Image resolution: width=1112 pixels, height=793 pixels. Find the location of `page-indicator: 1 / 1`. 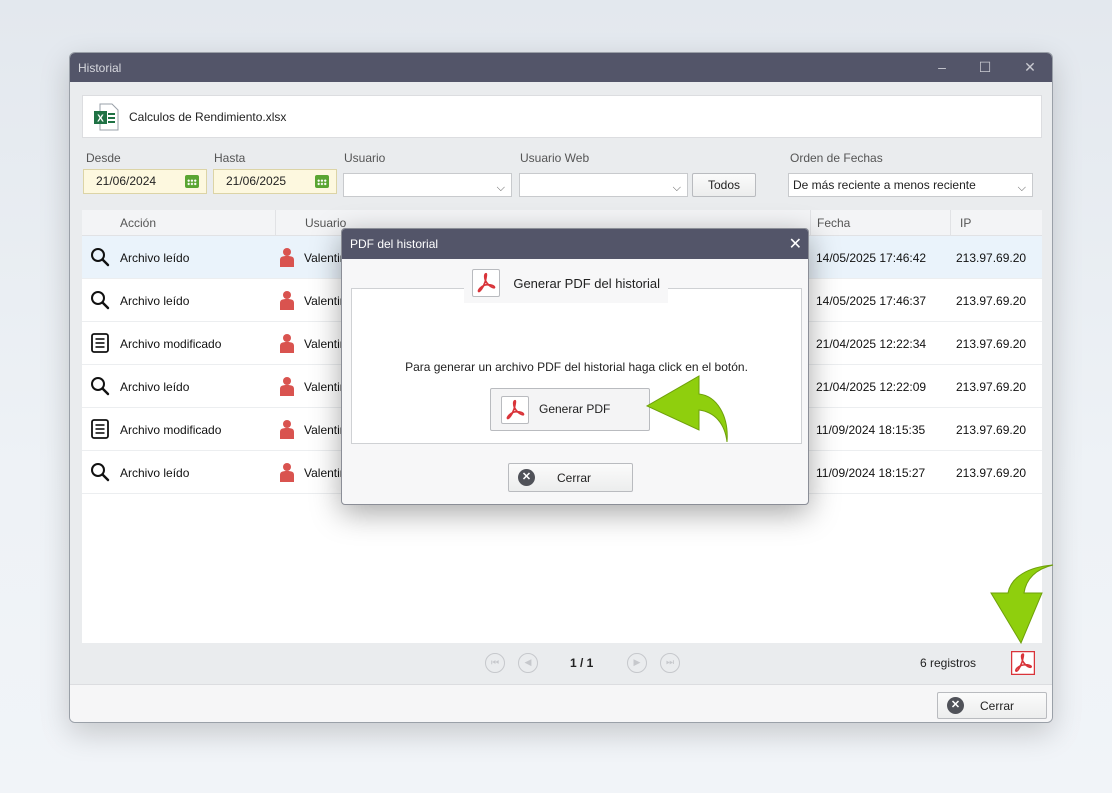

page-indicator: 1 / 1 is located at coordinates (582, 663).